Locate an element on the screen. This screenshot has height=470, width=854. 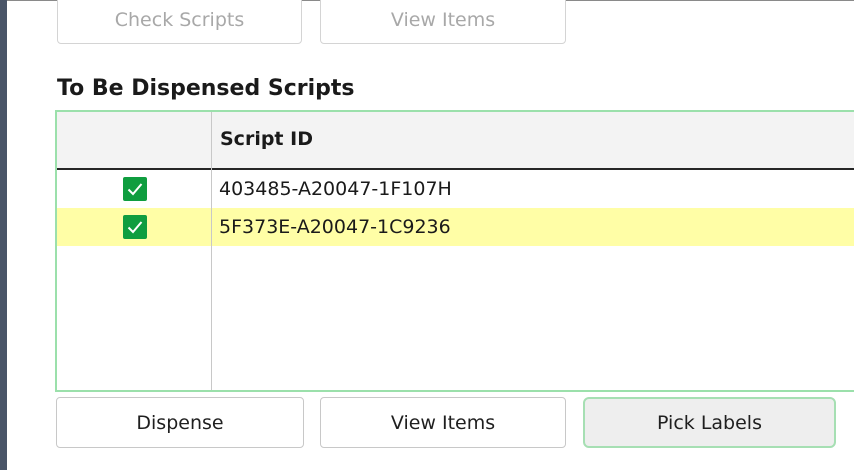
view-items-top-button: View Items is located at coordinates (443, 22).